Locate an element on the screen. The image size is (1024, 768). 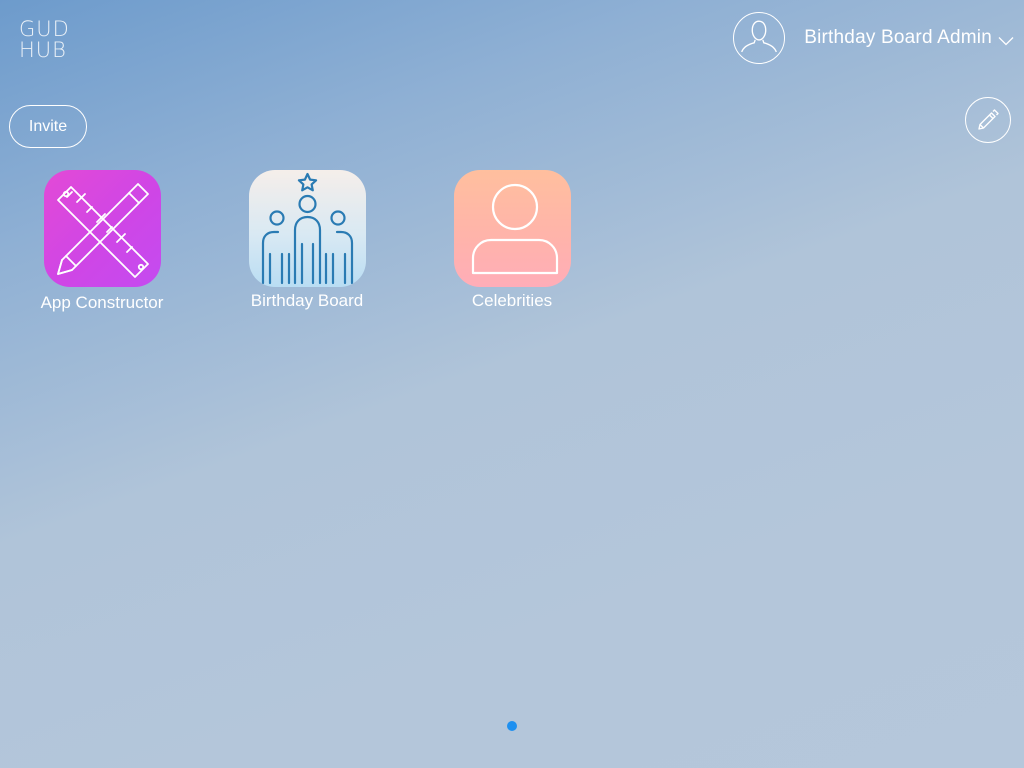
app-tile-celebrities: Celebrities is located at coordinates (512, 240).